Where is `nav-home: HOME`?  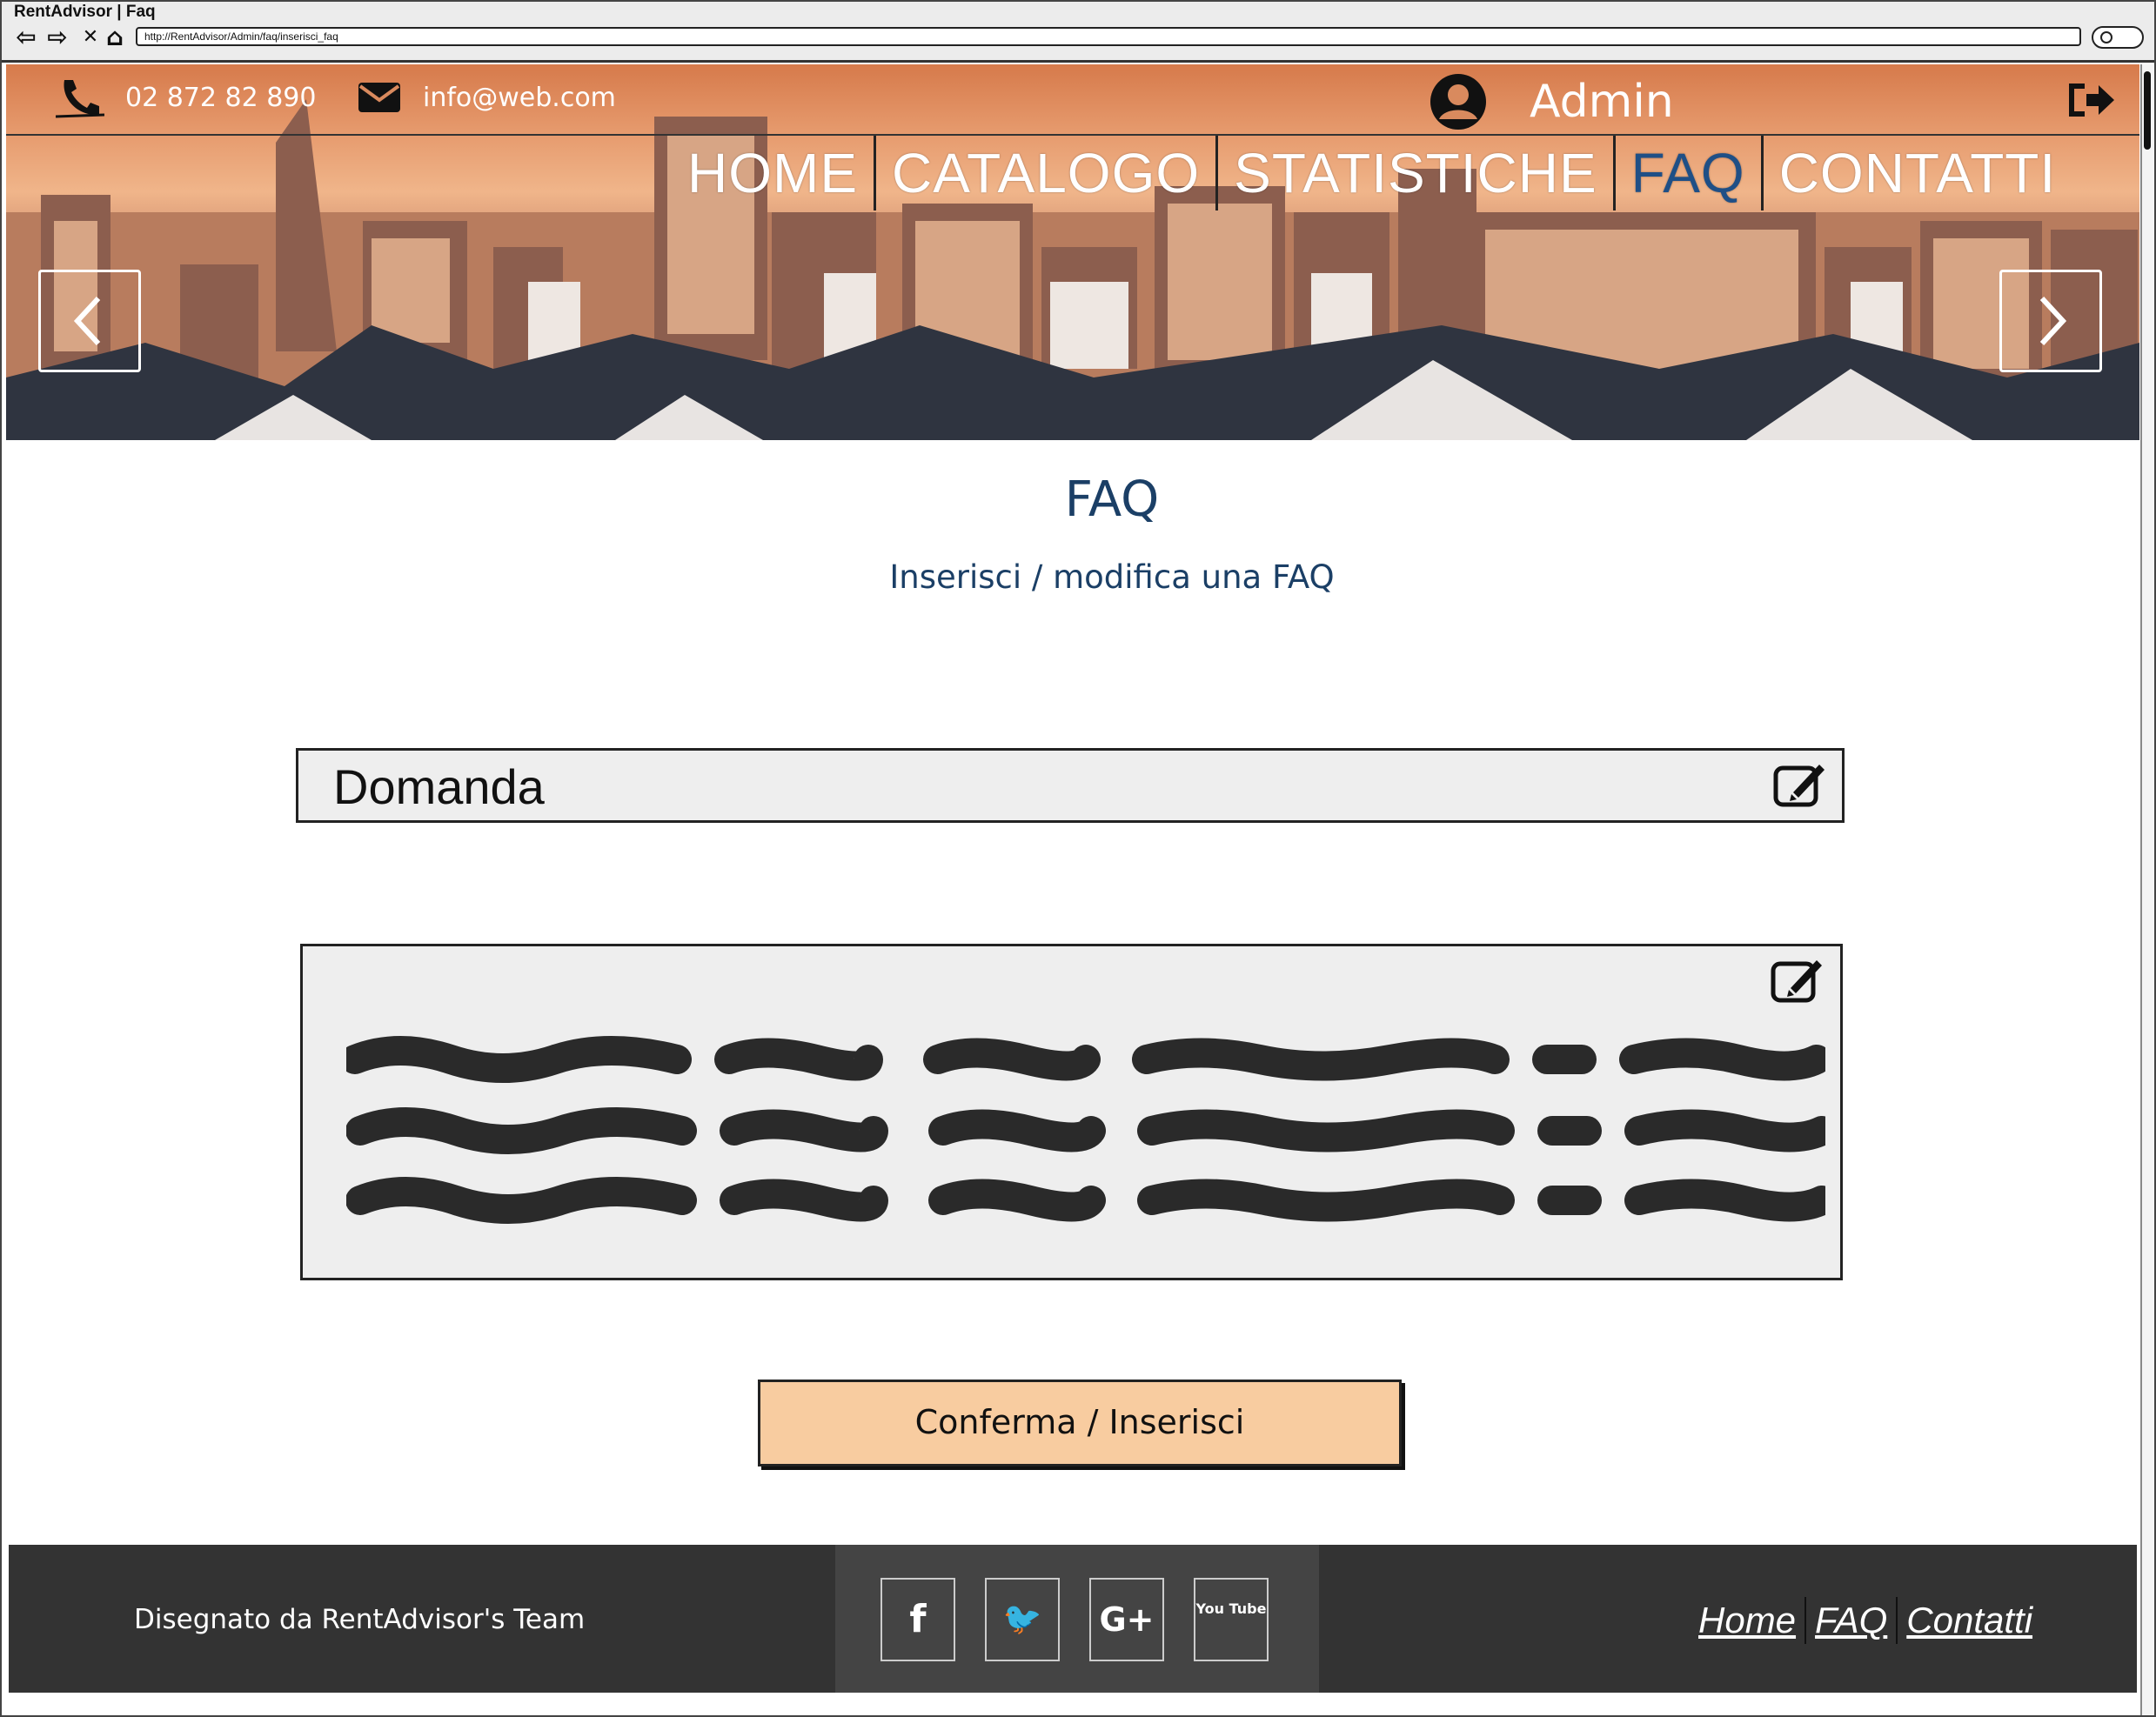
nav-home: HOME is located at coordinates (774, 173).